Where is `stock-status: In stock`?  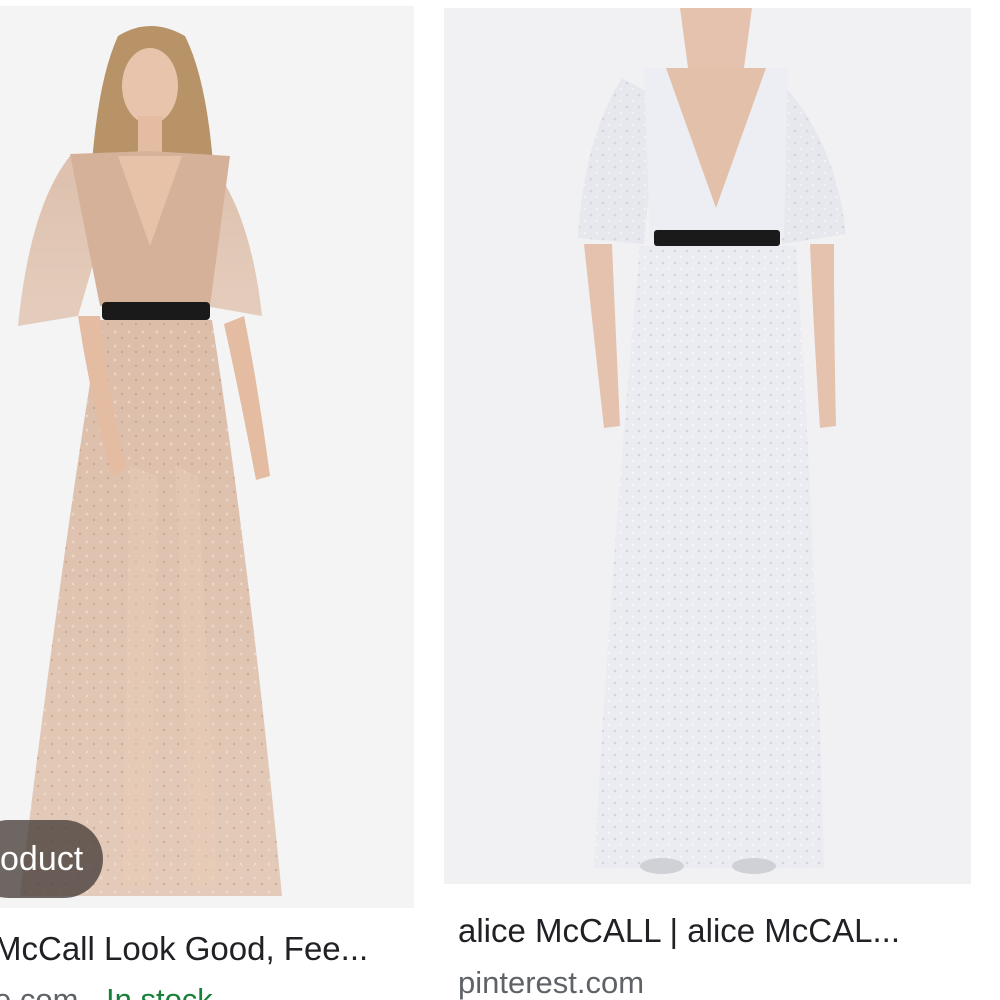 stock-status: In stock is located at coordinates (159, 991).